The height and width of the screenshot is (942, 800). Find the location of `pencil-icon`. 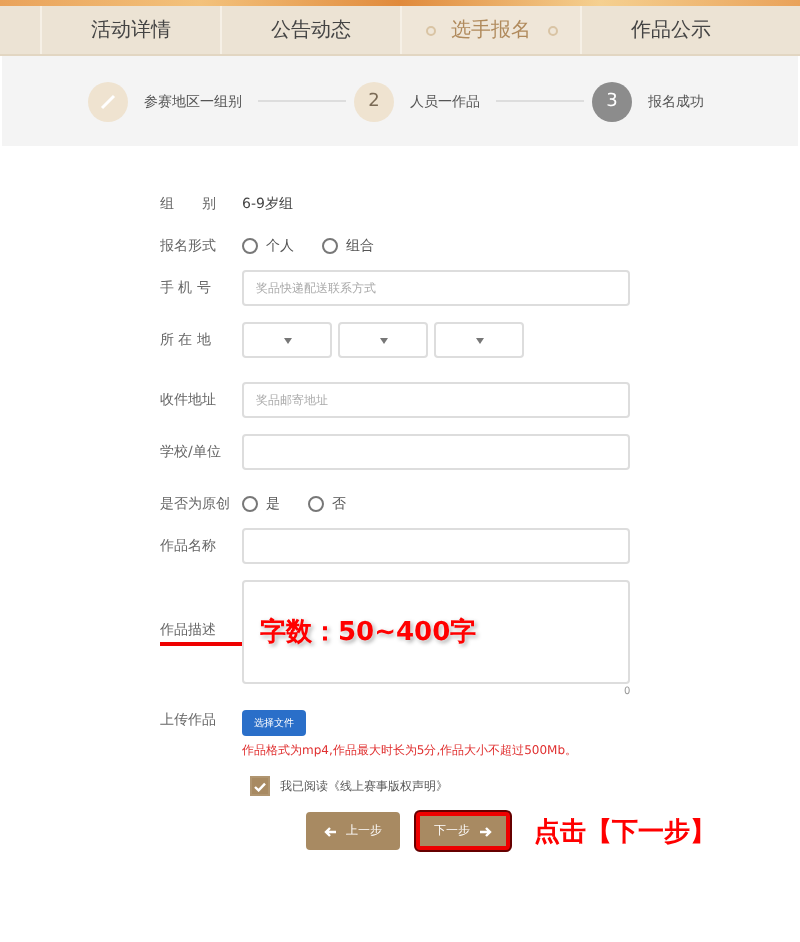

pencil-icon is located at coordinates (108, 101).